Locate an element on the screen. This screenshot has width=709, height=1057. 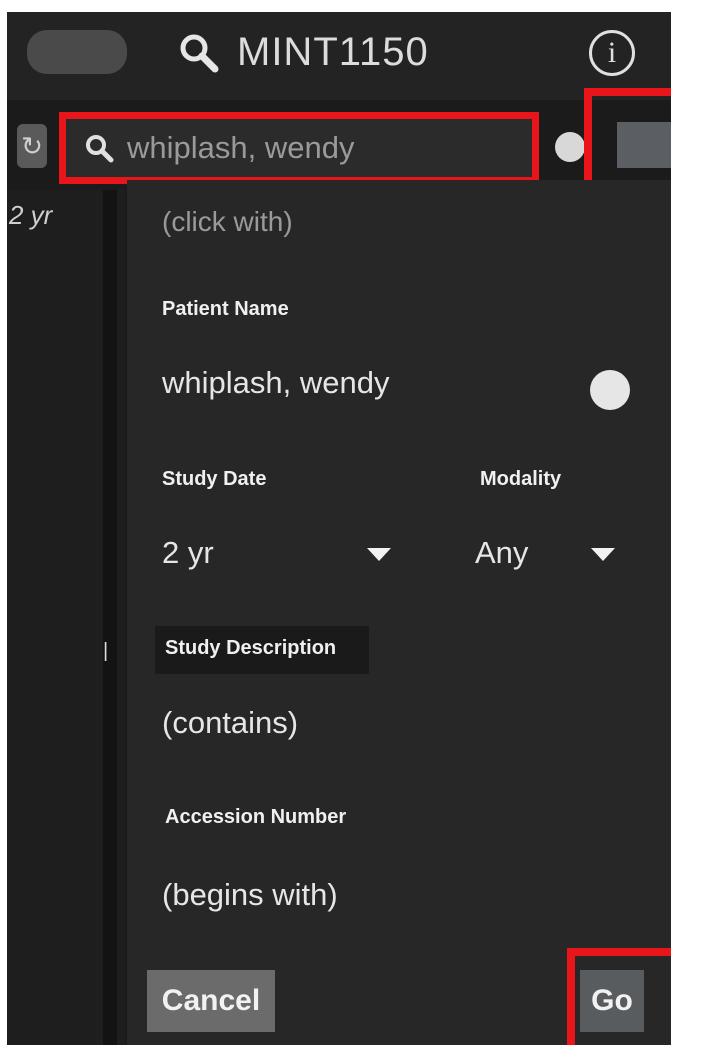
top-app-bar: MINT1150 i is located at coordinates (339, 56).